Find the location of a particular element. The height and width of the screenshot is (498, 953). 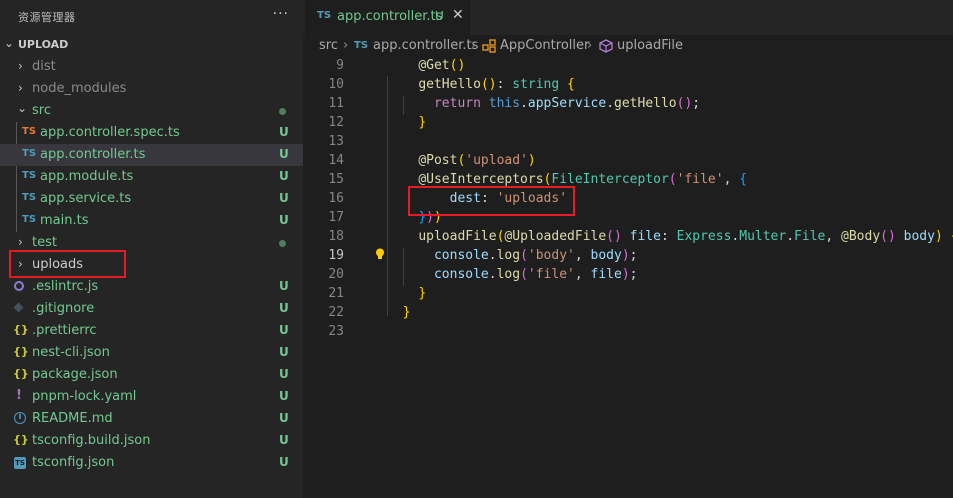

line-number: 22 is located at coordinates (336, 312).